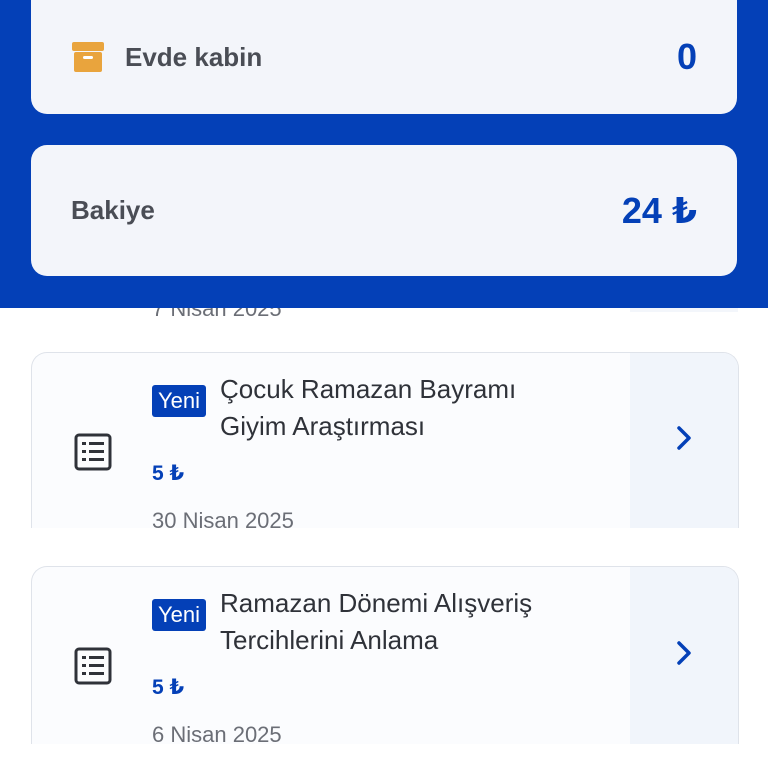 The image size is (768, 768). Describe the element at coordinates (368, 407) in the screenshot. I see `survey-title: Çocuk Ramazan Bayramı Giyim Araştırması` at that location.